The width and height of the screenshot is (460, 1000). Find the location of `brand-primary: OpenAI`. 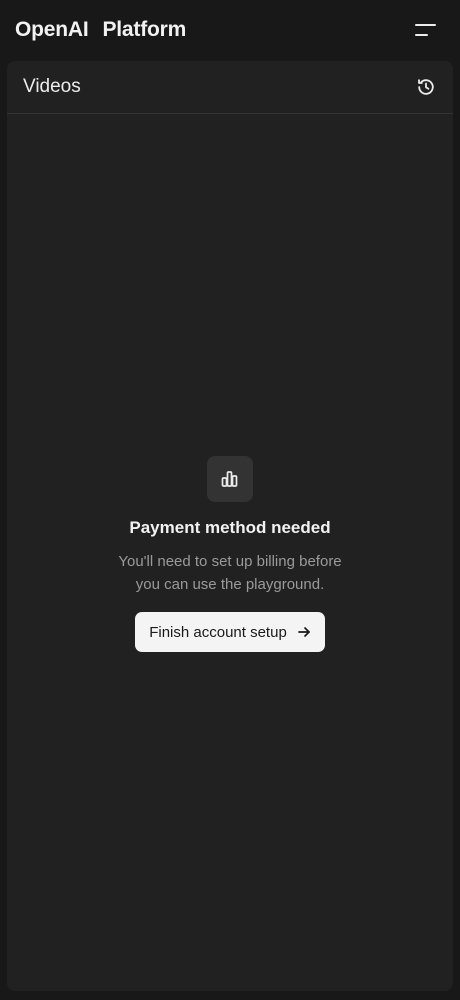

brand-primary: OpenAI is located at coordinates (52, 29).